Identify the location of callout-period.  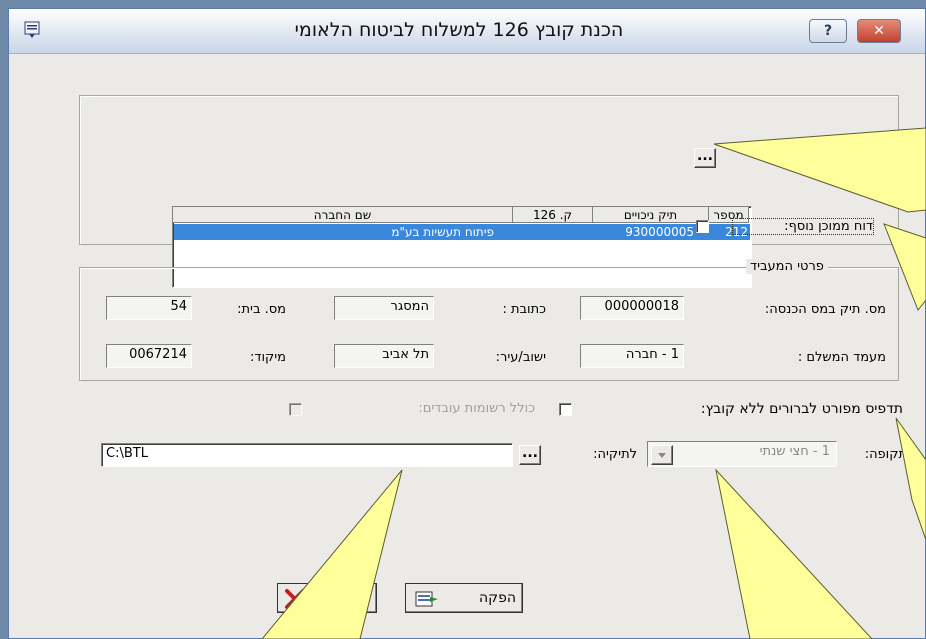
(794, 553).